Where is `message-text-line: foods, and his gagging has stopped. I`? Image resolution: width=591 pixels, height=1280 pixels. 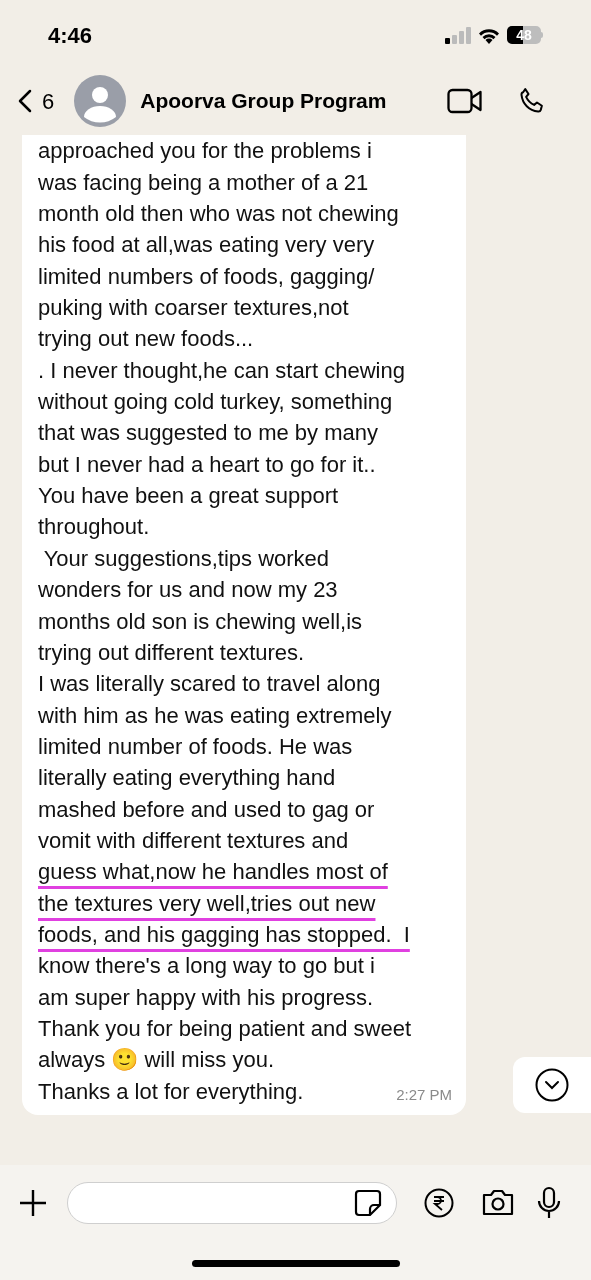 message-text-line: foods, and his gagging has stopped. I is located at coordinates (224, 934).